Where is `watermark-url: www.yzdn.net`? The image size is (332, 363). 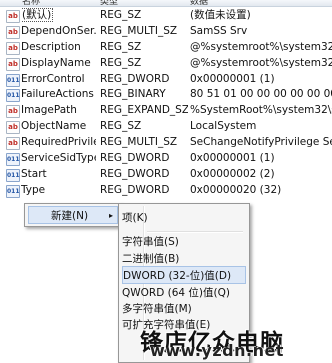
watermark-url: www.yzdn.net is located at coordinates (217, 350).